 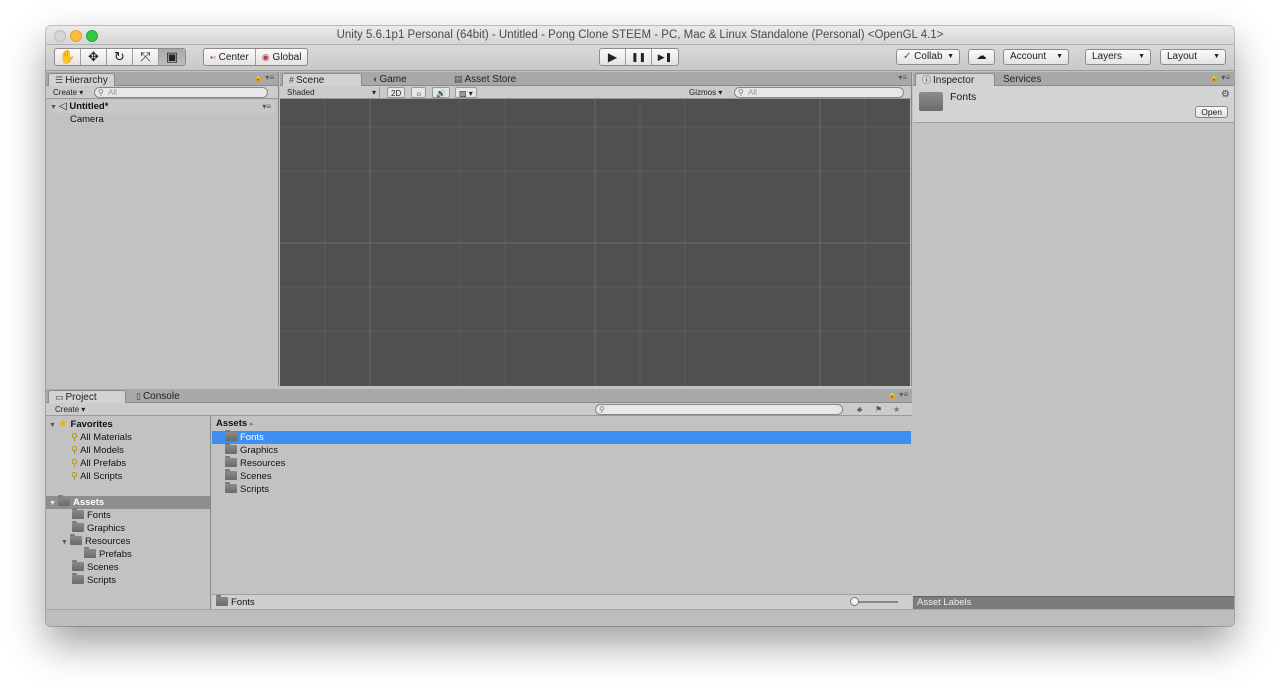 I want to click on tab-asset-store: ▤ Asset Store, so click(x=485, y=79).